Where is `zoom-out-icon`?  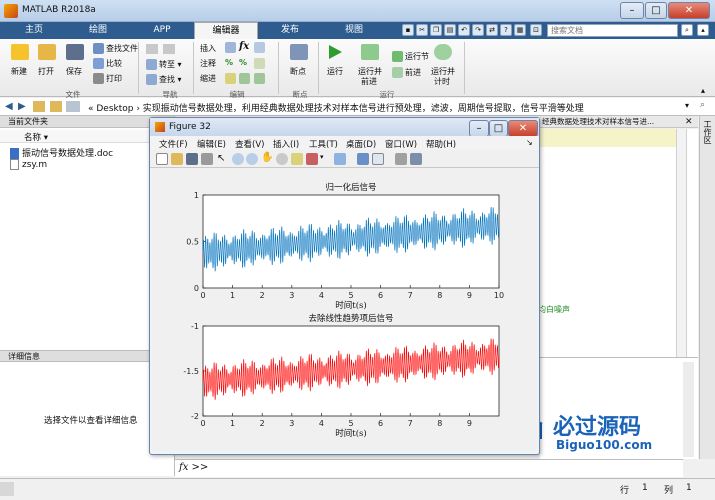
zoom-out-icon is located at coordinates (252, 159).